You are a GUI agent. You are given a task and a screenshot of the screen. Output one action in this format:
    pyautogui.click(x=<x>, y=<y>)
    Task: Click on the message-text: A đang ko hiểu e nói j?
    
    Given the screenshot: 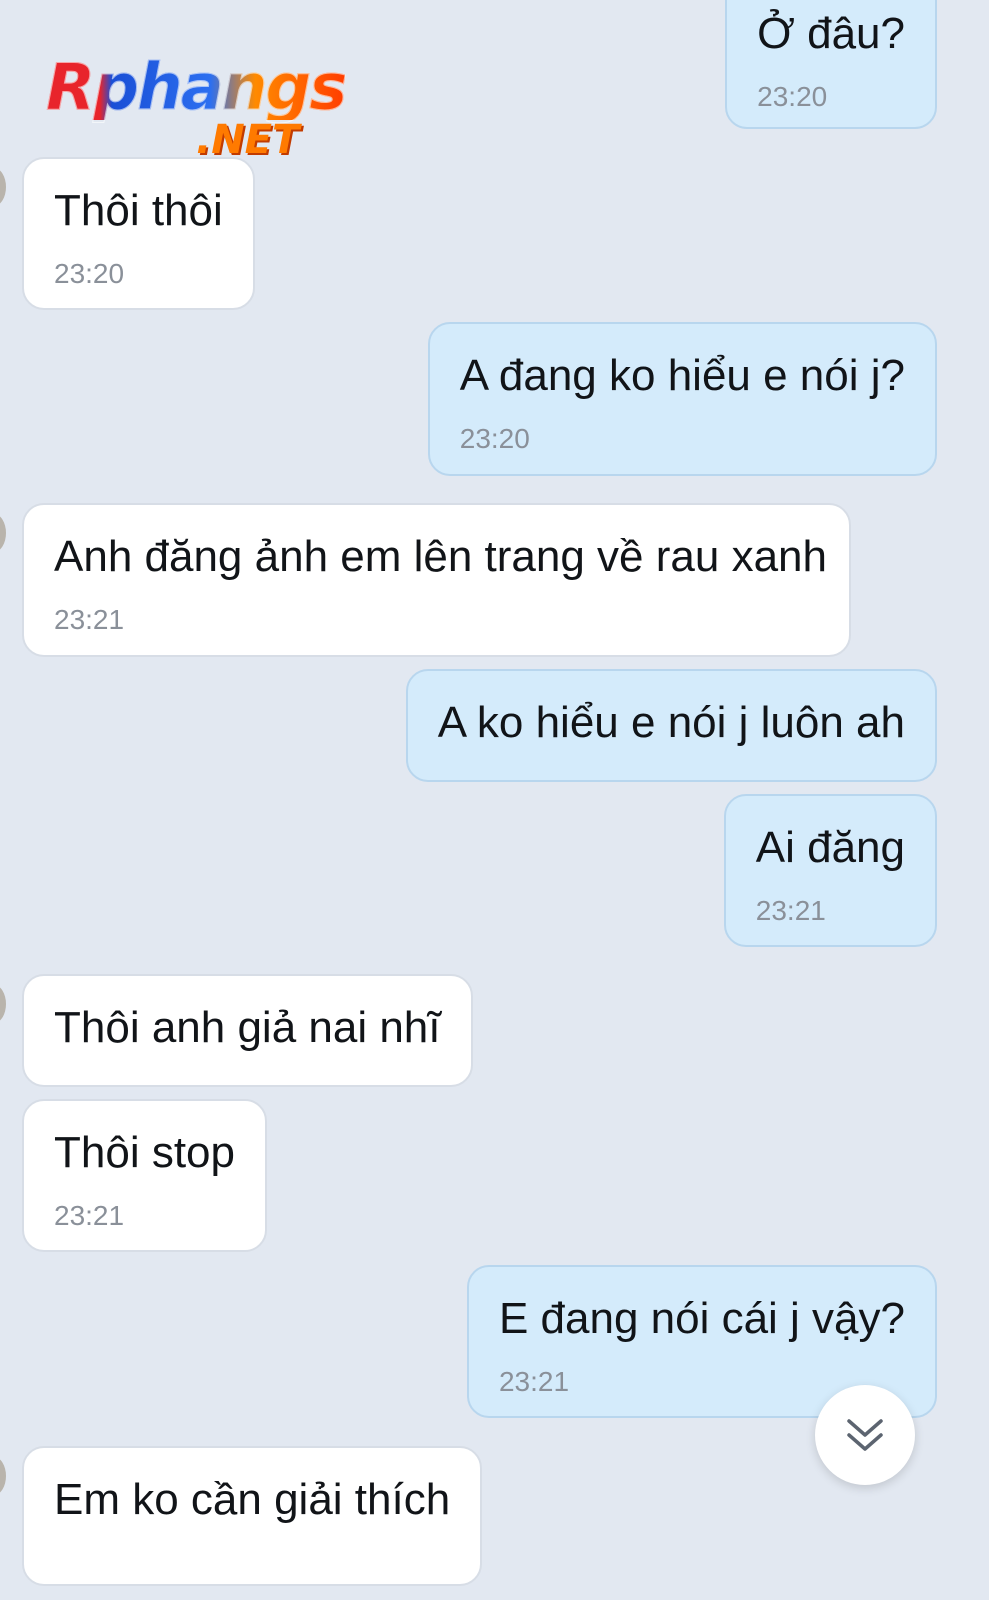 What is the action you would take?
    pyautogui.click(x=682, y=375)
    